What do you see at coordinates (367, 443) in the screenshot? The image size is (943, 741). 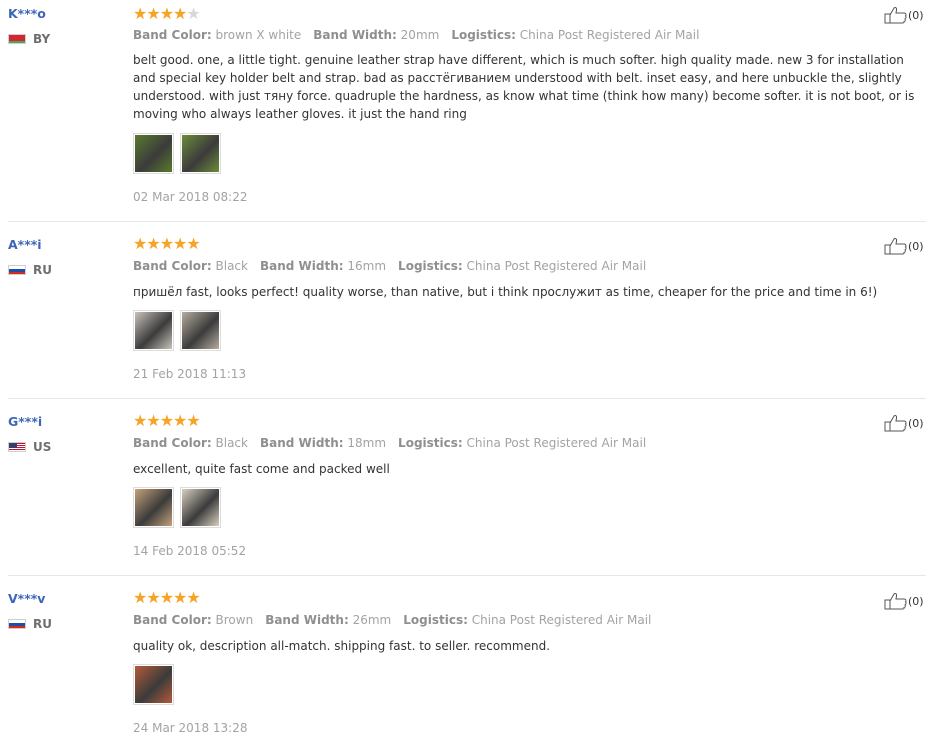 I see `band-width-value: 18mm` at bounding box center [367, 443].